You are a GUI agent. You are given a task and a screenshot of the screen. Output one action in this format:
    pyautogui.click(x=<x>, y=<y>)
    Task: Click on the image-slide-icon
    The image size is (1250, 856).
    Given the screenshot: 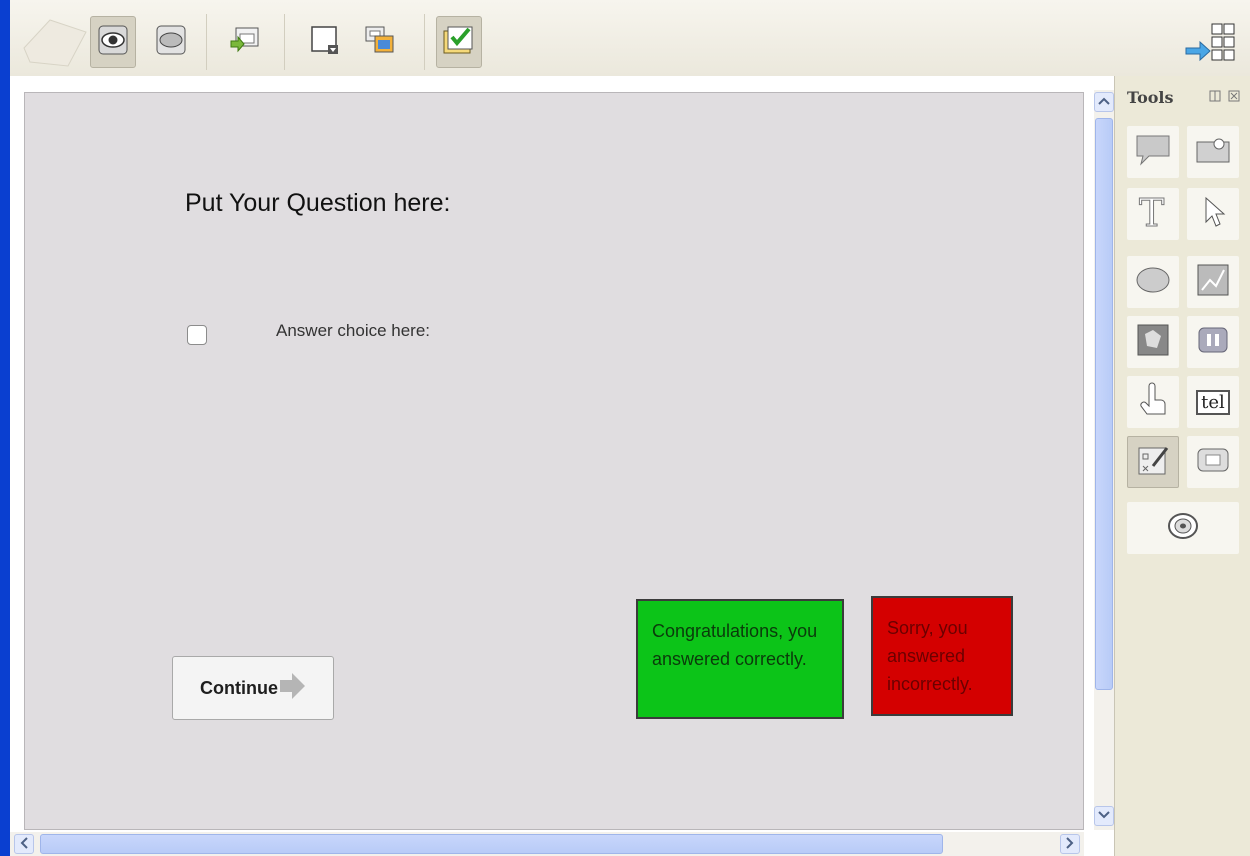 What is the action you would take?
    pyautogui.click(x=379, y=42)
    